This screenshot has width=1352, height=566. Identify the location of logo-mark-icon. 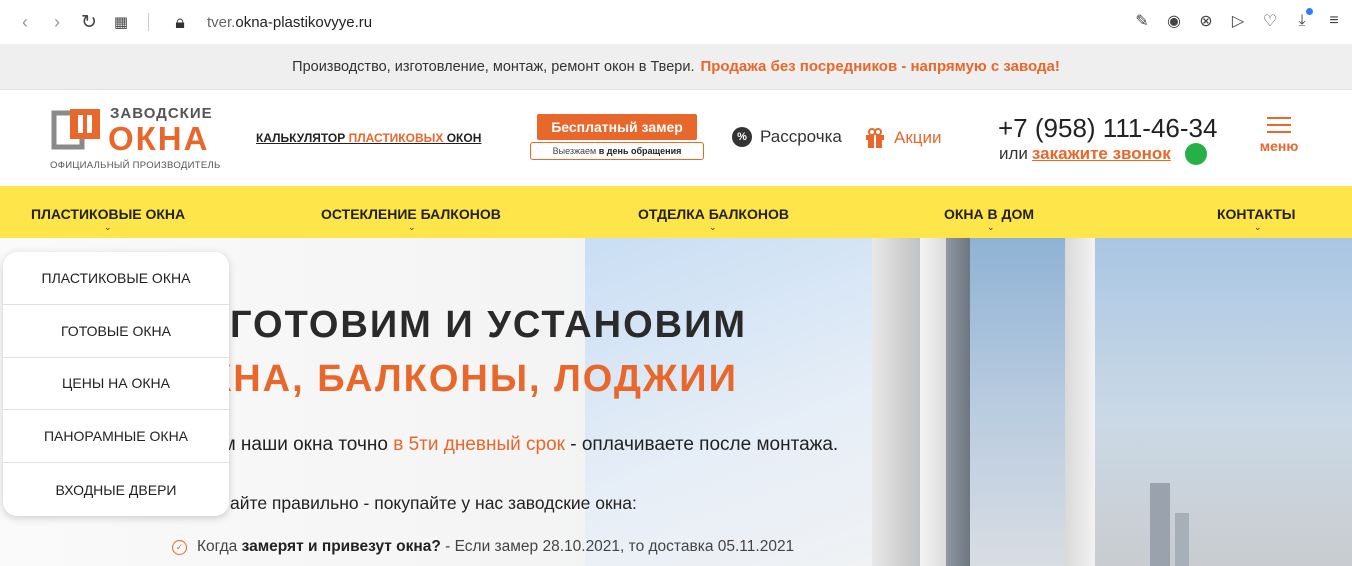
(75, 129).